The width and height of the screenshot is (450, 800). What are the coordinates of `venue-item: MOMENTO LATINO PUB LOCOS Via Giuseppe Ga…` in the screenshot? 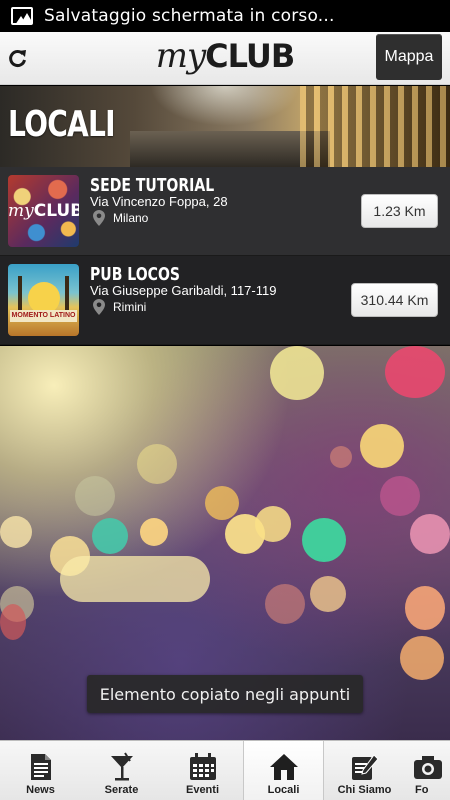 It's located at (225, 300).